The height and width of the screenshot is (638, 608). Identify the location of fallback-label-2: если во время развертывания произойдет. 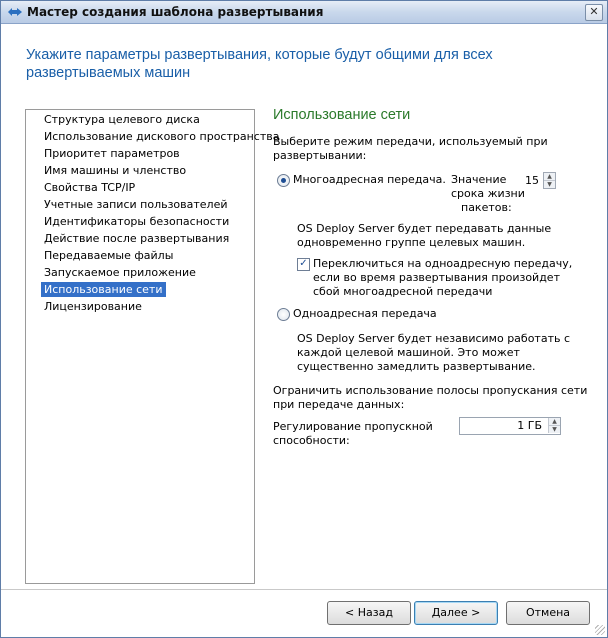
(436, 277).